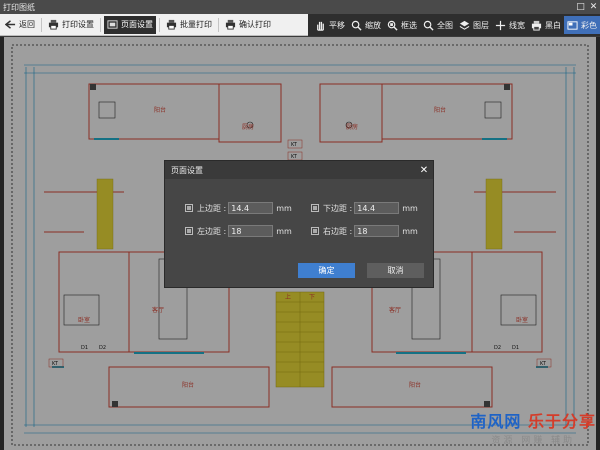 The height and width of the screenshot is (450, 600). Describe the element at coordinates (496, 421) in the screenshot. I see `watermark-brand-blue: 南风网` at that location.